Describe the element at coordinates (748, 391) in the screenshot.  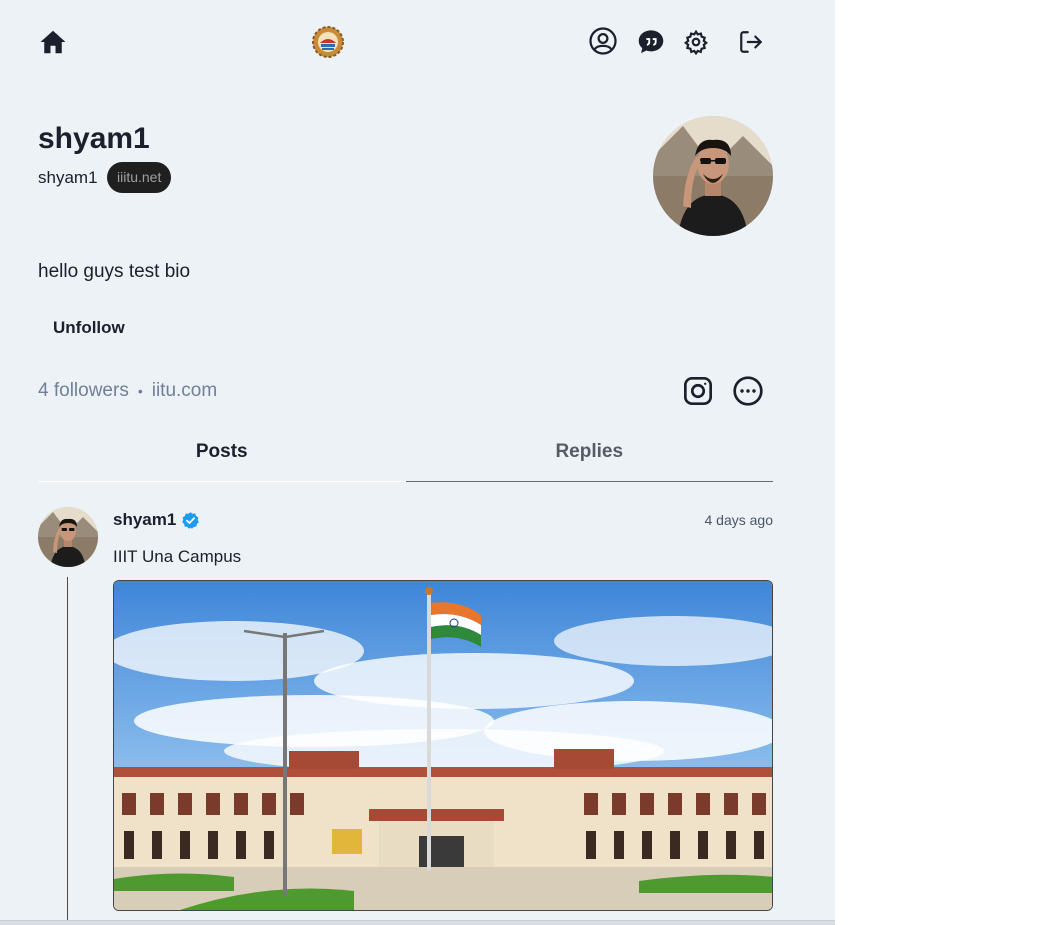
I see `more-icon` at that location.